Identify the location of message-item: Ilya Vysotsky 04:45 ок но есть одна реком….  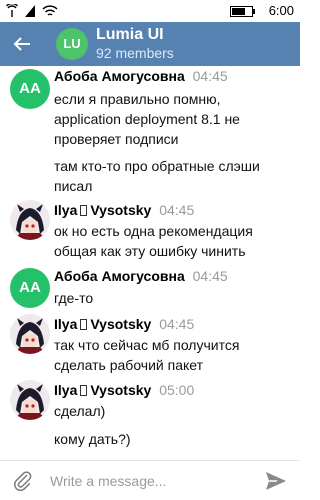
(150, 231).